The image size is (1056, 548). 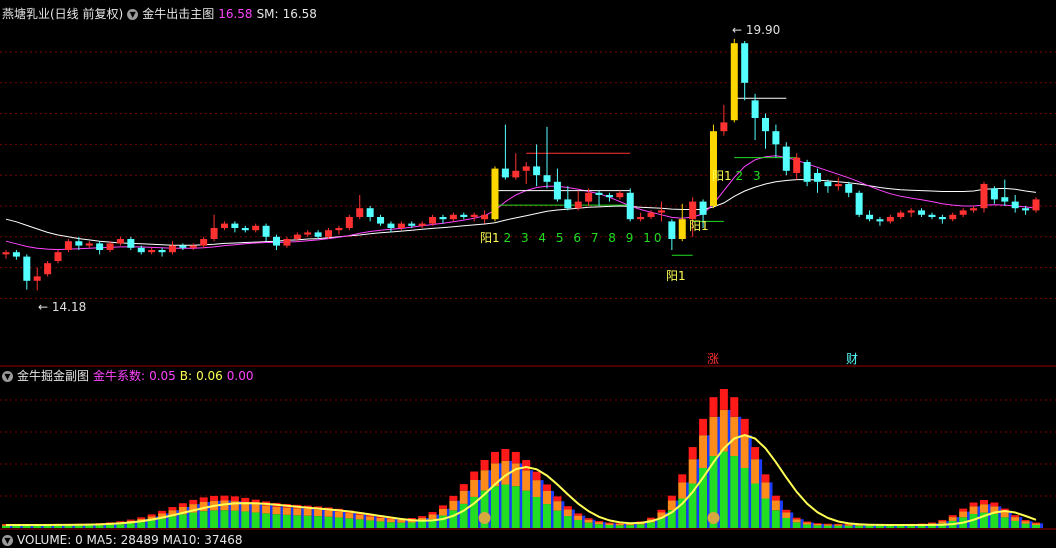 What do you see at coordinates (654, 238) in the screenshot?
I see `seq-a-count: 10` at bounding box center [654, 238].